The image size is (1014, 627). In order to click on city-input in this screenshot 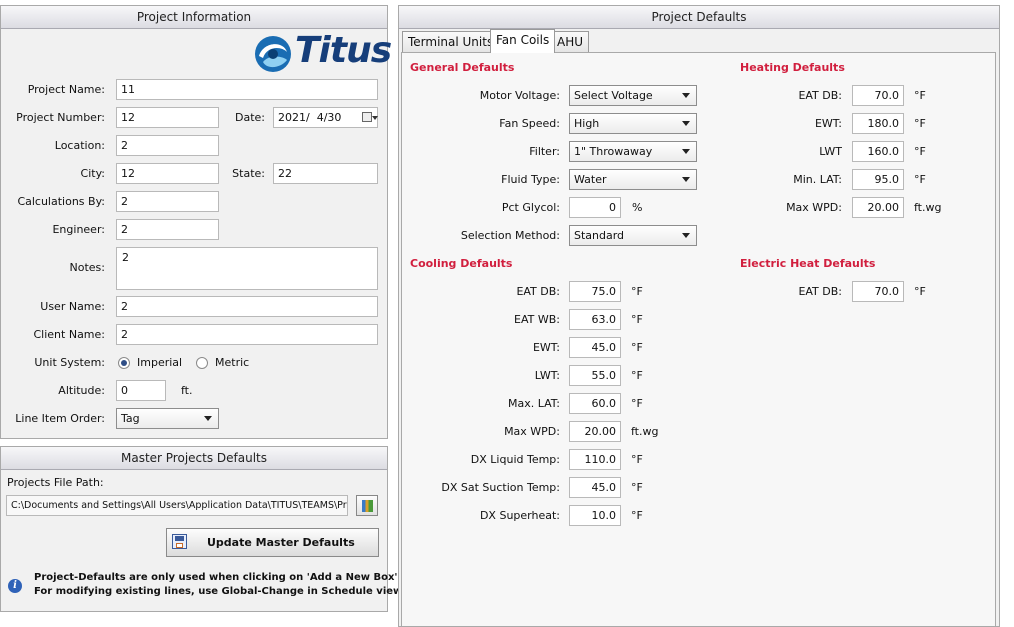, I will do `click(167, 173)`.